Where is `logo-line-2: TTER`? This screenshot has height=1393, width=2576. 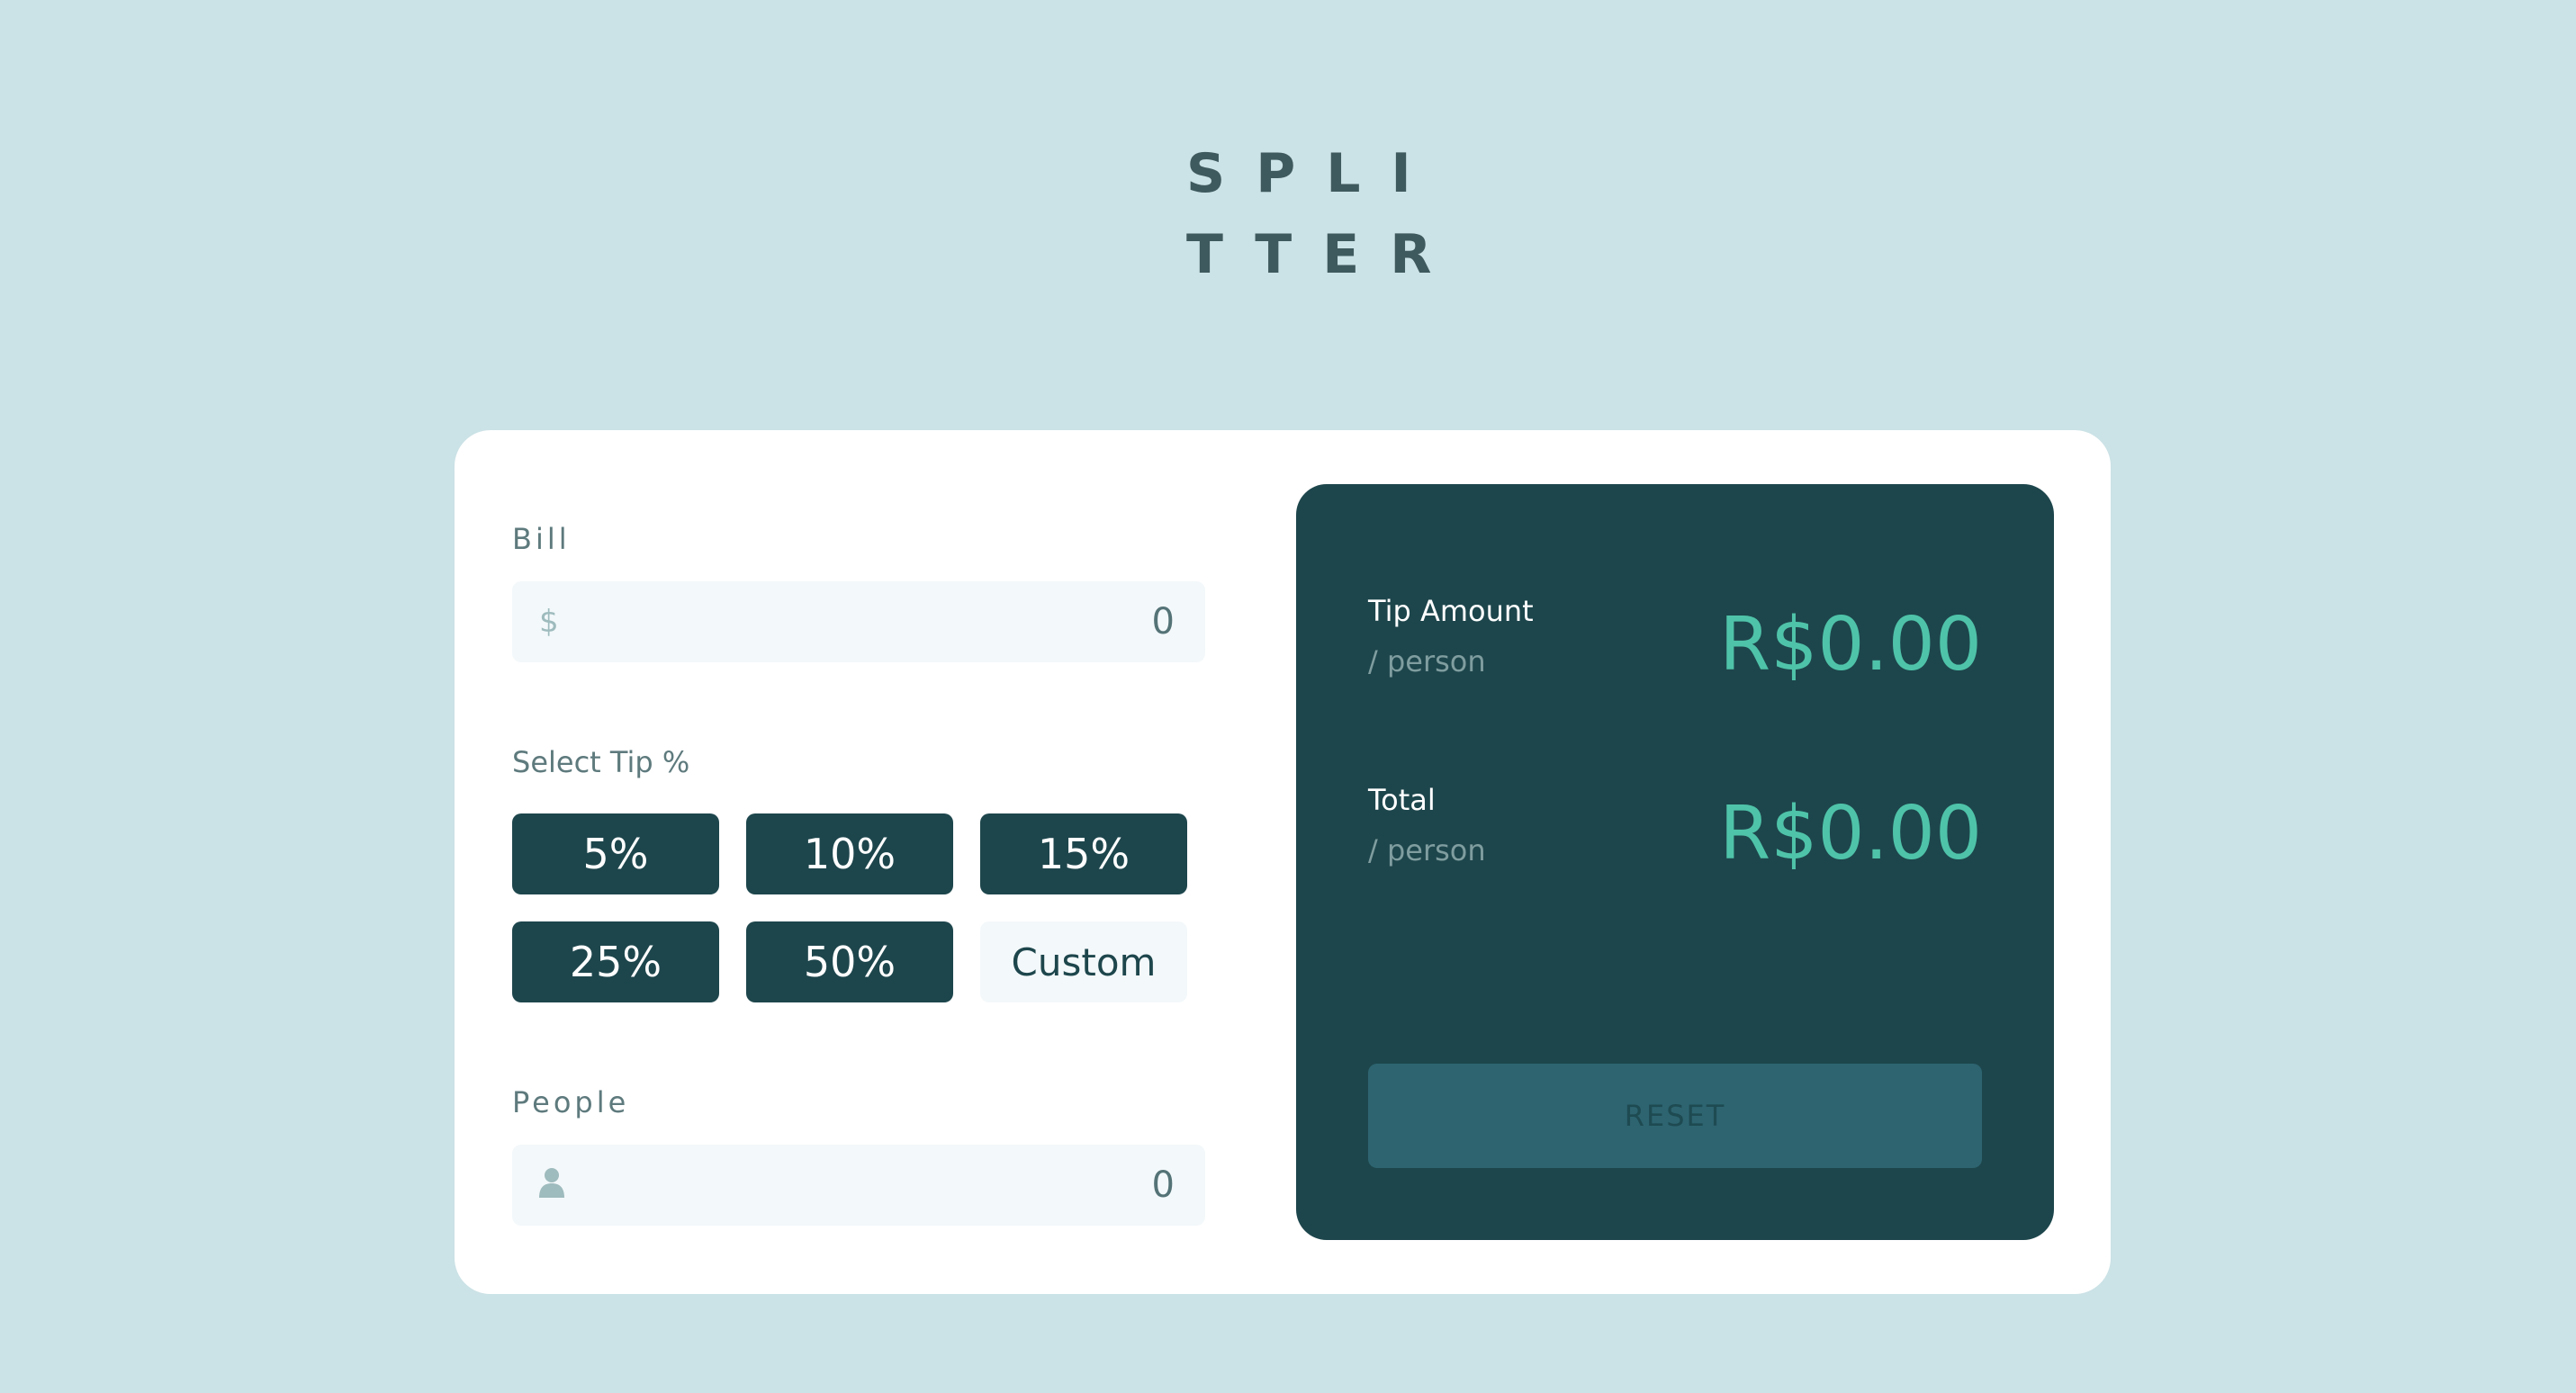 logo-line-2: TTER is located at coordinates (1324, 254).